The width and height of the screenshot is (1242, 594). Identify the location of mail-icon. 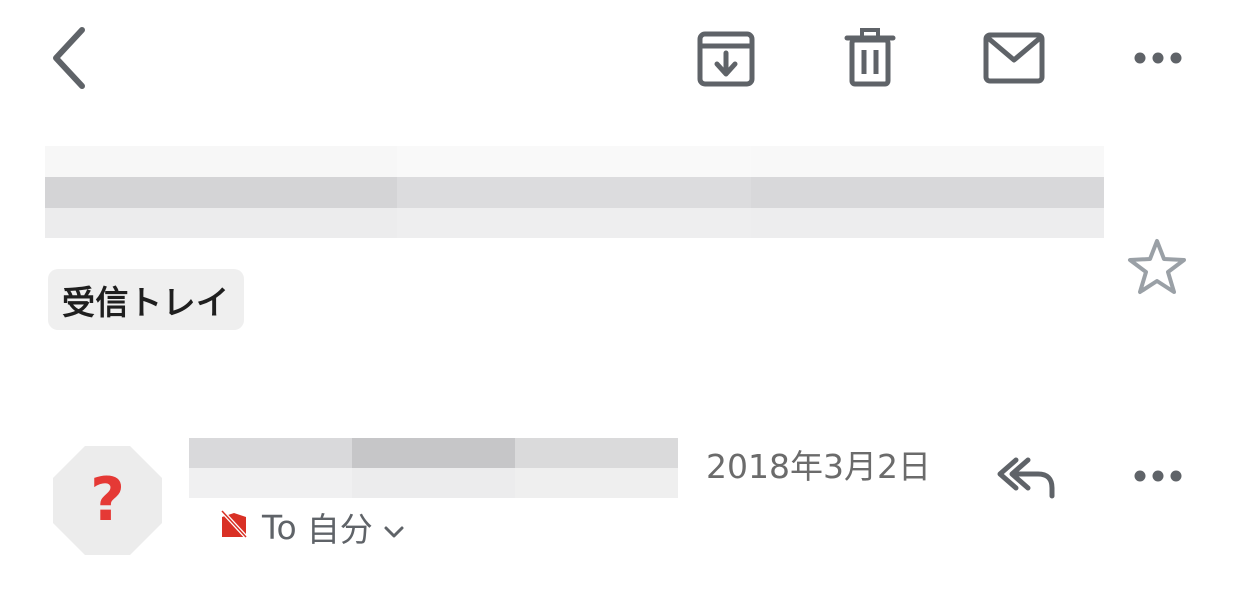
(1014, 58).